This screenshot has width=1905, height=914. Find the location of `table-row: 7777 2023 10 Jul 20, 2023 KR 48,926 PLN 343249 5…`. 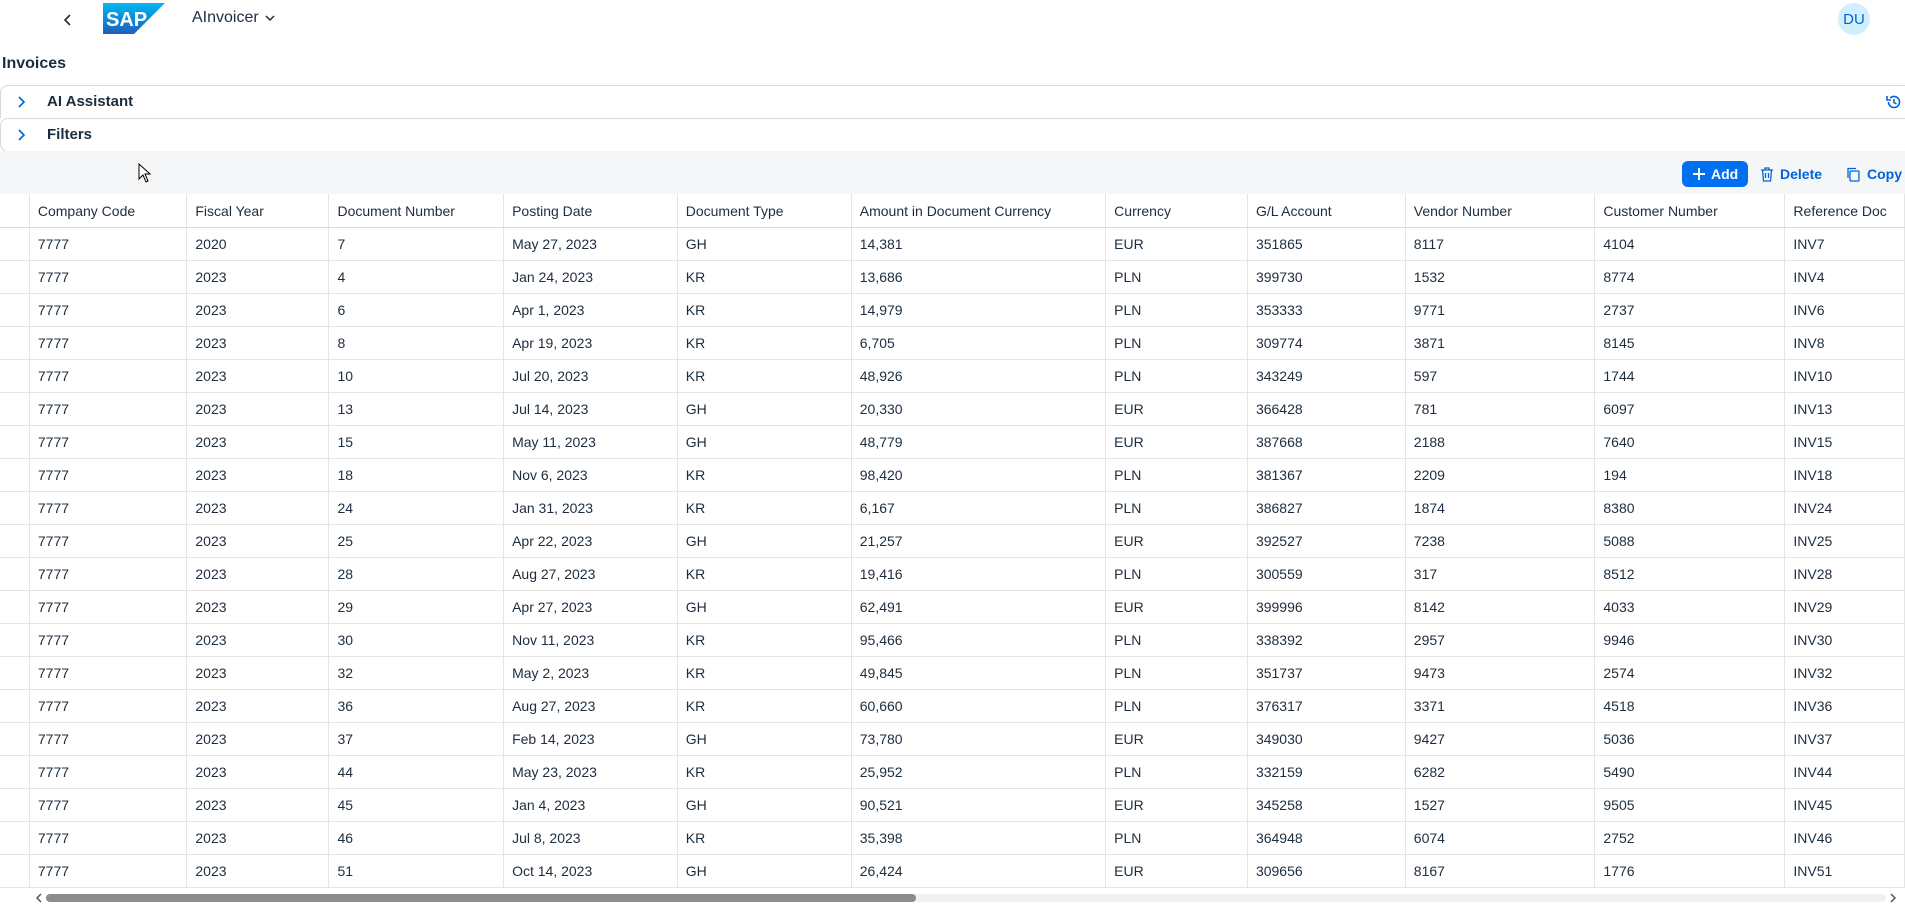

table-row: 7777 2023 10 Jul 20, 2023 KR 48,926 PLN 343249 5… is located at coordinates (952, 376).